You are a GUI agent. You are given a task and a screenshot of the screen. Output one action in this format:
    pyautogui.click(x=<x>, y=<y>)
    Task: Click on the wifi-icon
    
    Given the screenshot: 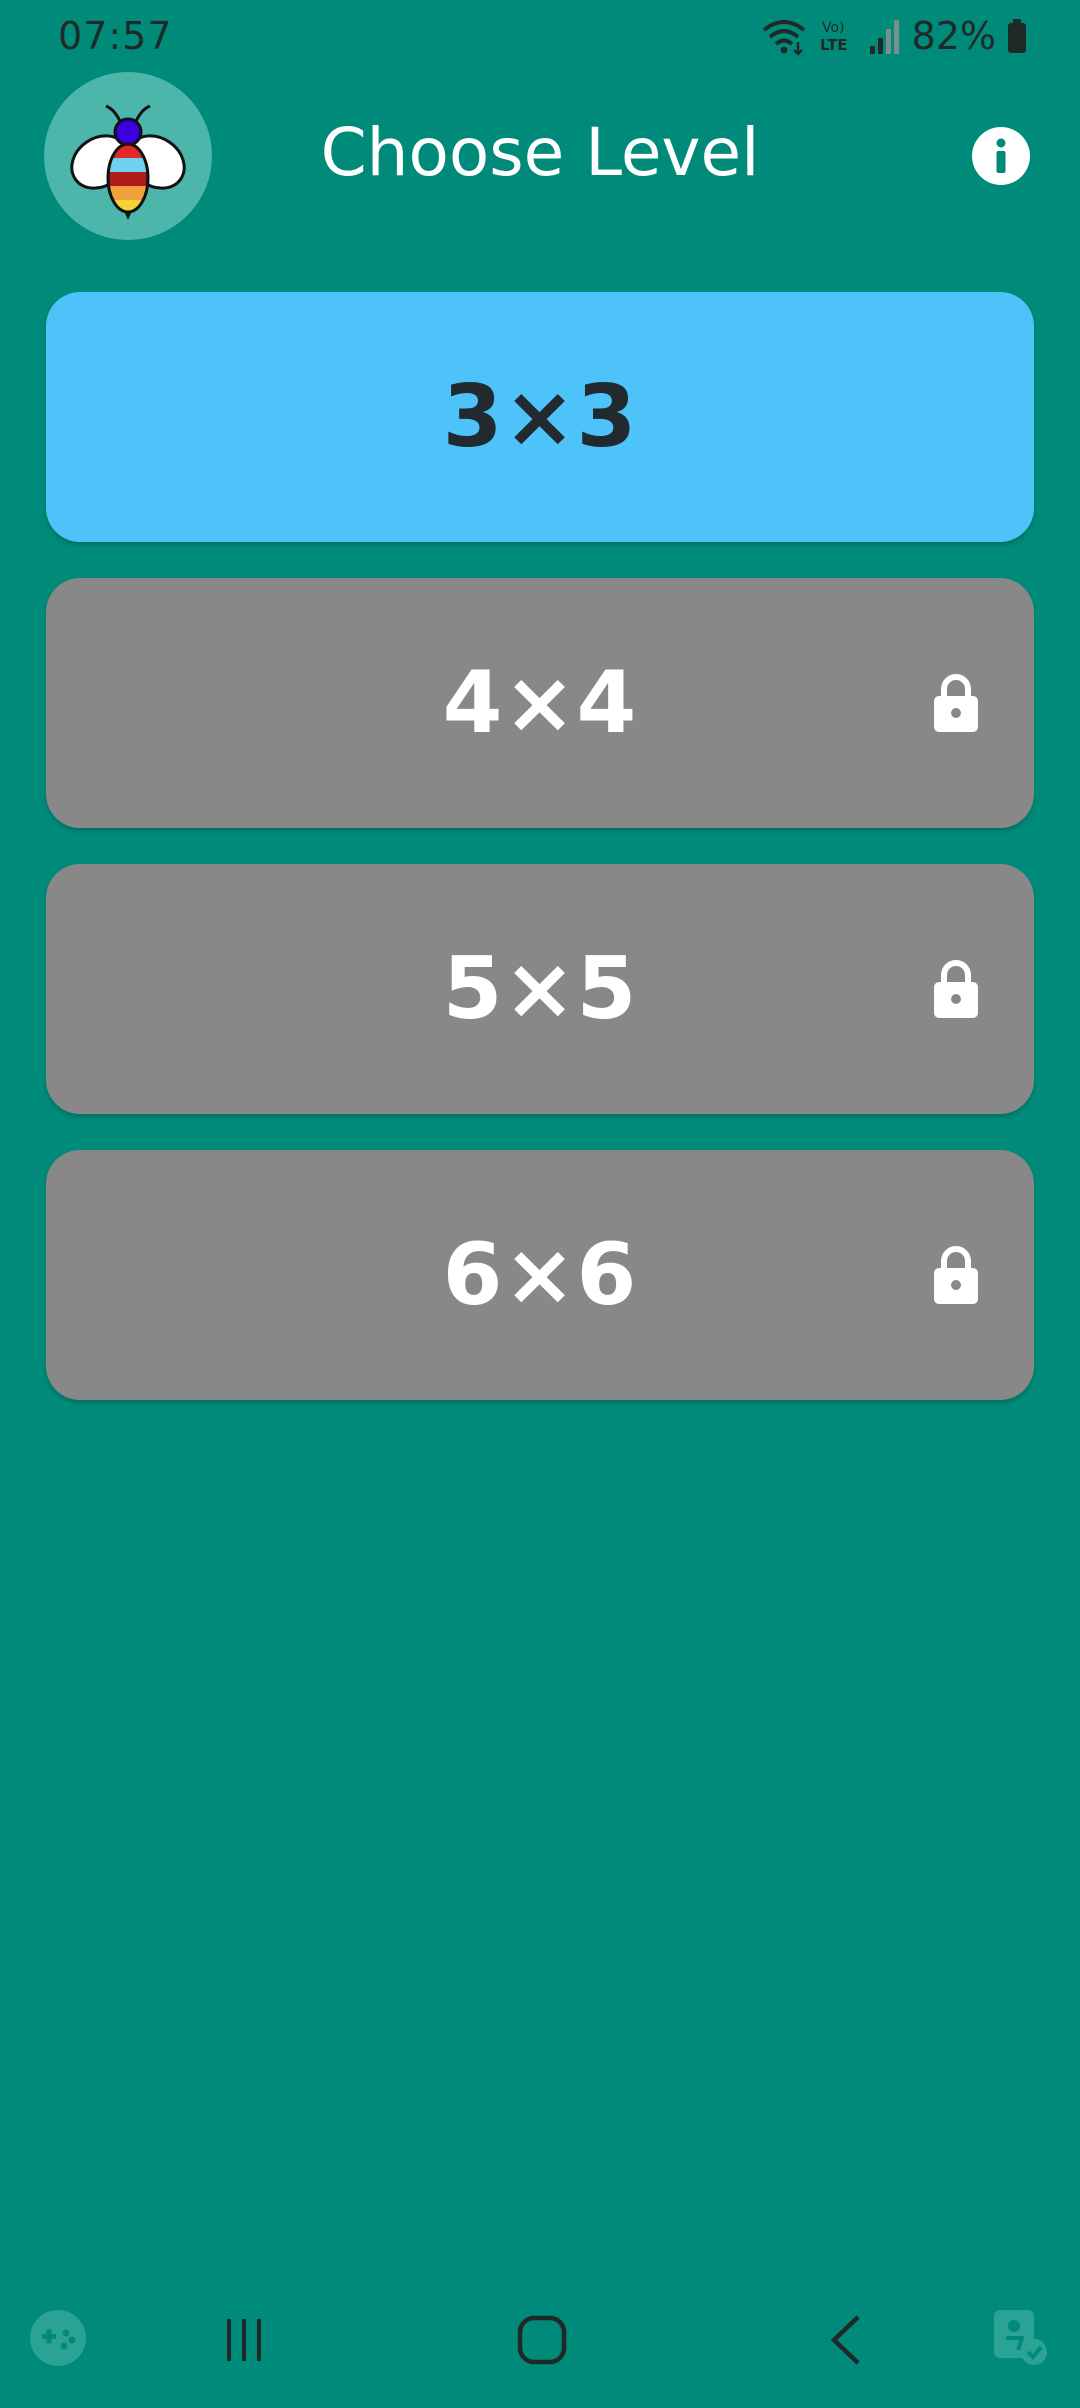 What is the action you would take?
    pyautogui.click(x=784, y=36)
    